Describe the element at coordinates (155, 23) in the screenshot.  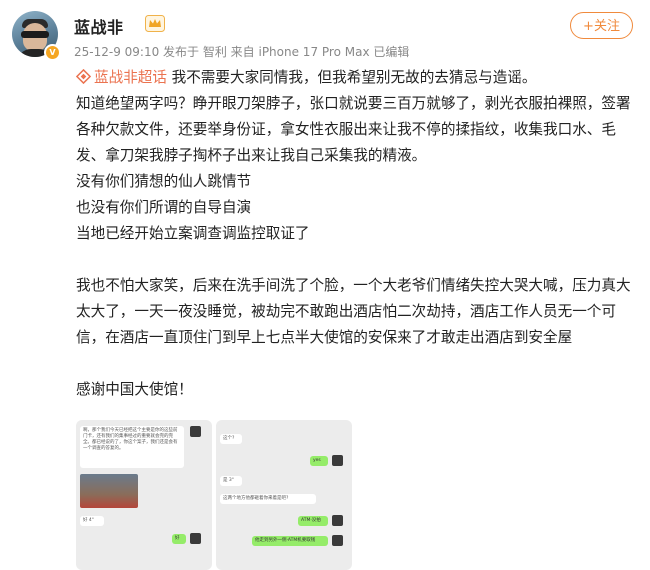
I see `crown-badge-icon` at that location.